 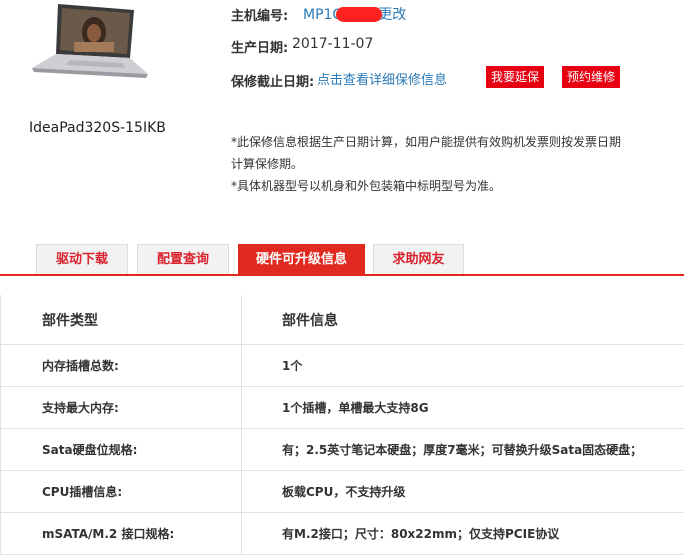 What do you see at coordinates (121, 366) in the screenshot?
I see `row-label: 内存插槽总数:` at bounding box center [121, 366].